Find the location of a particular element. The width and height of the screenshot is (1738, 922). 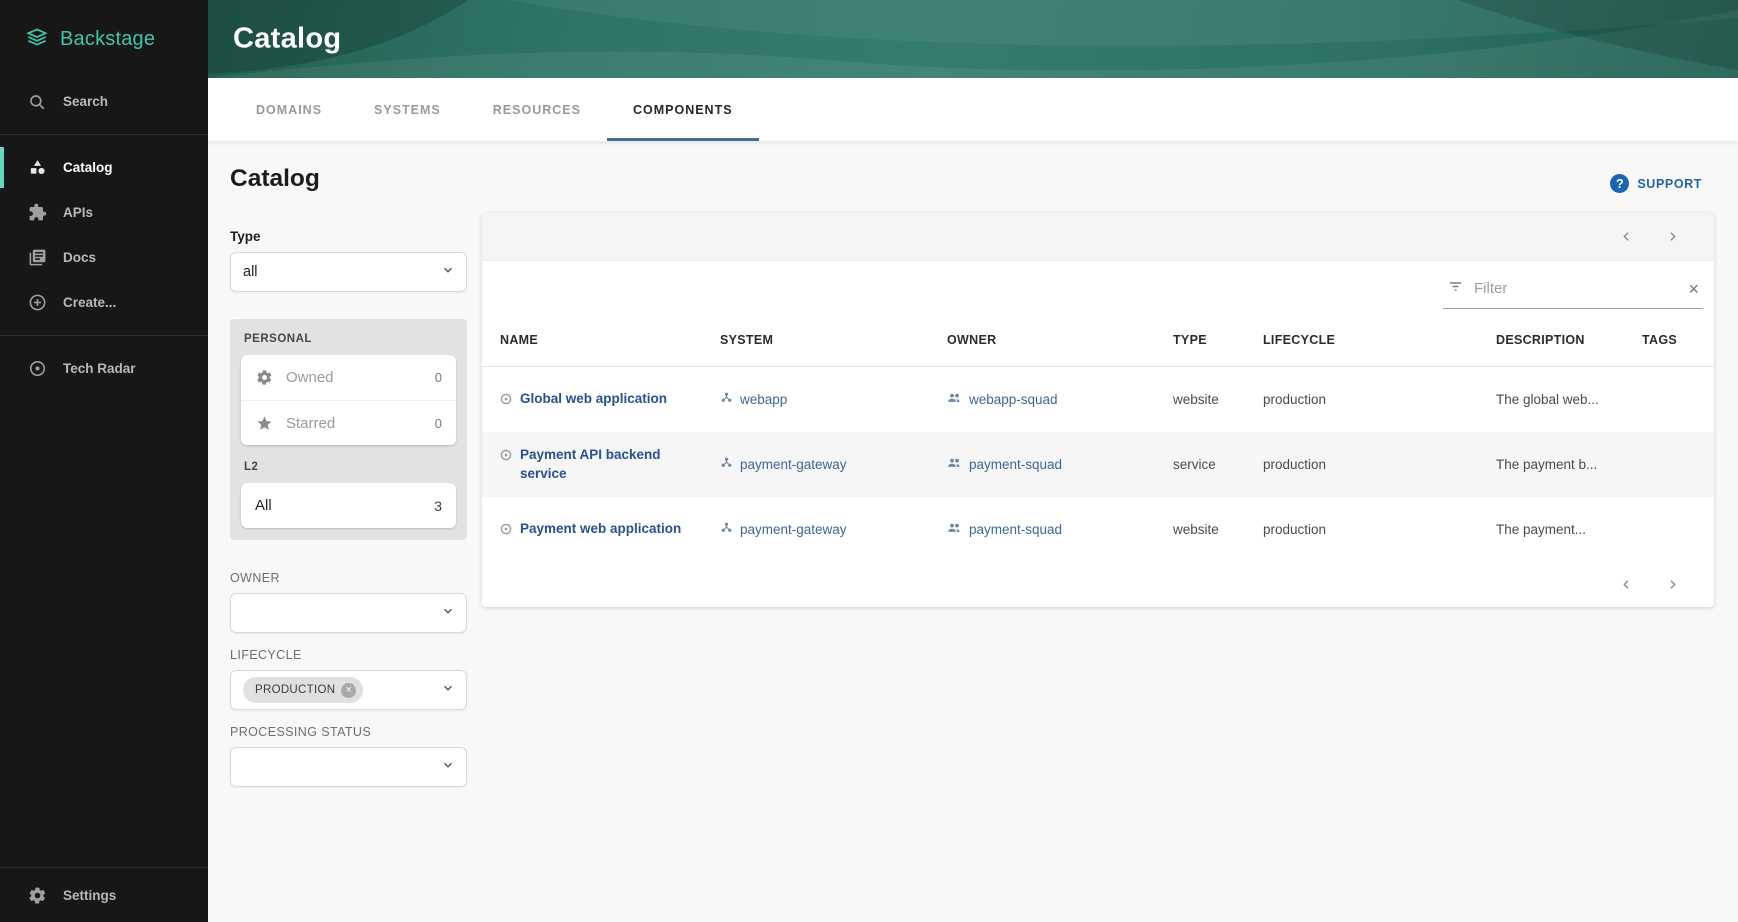

starred-filter-label: Starred is located at coordinates (311, 423).